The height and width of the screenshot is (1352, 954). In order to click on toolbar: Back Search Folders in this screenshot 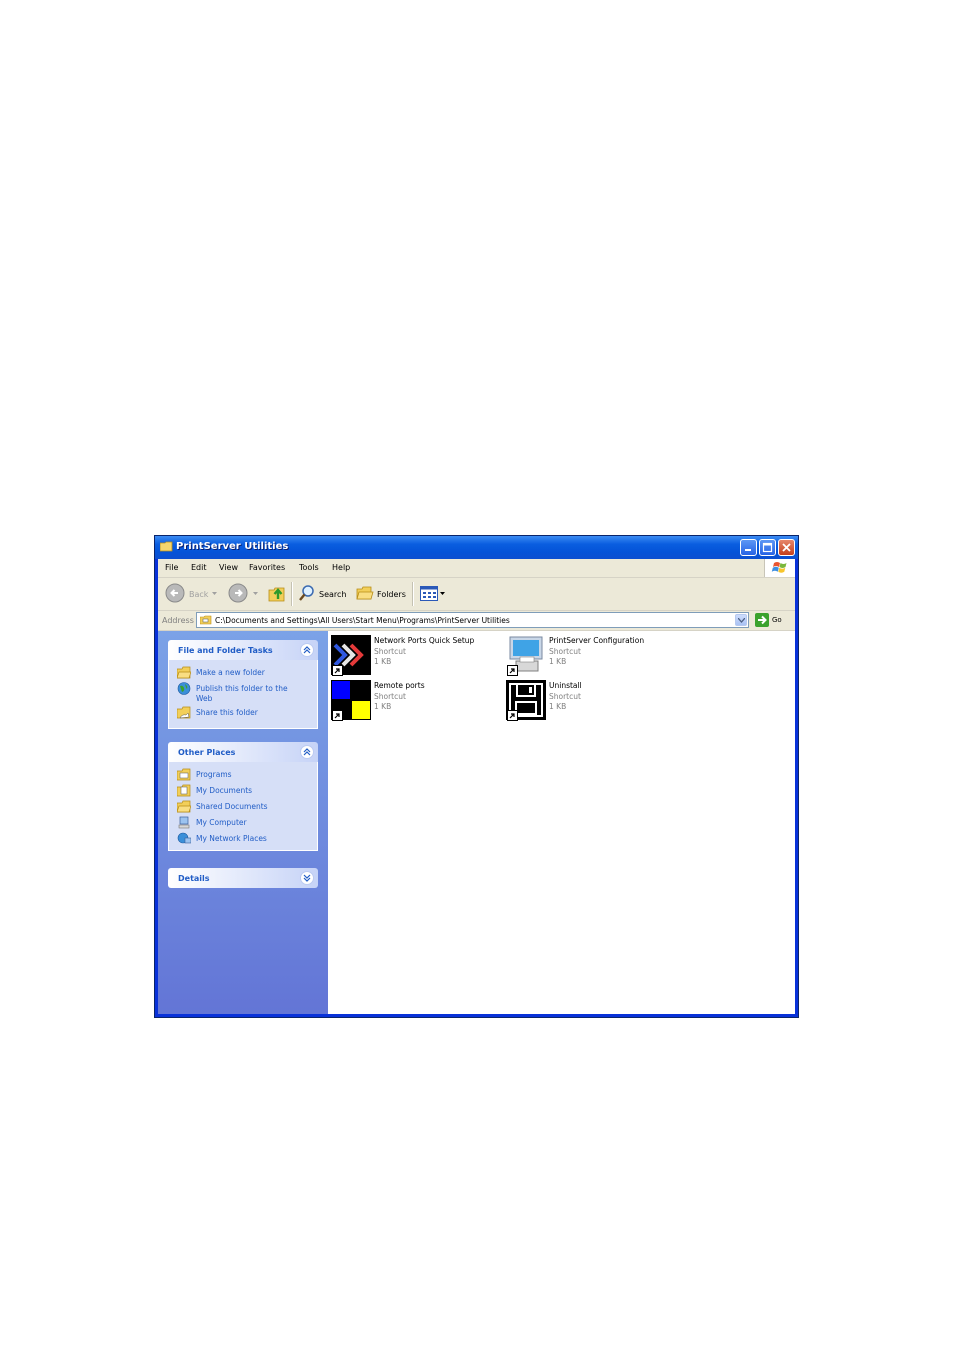, I will do `click(476, 594)`.